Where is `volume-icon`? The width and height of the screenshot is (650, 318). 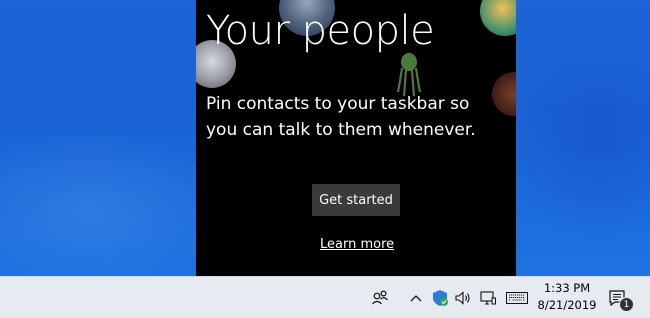 volume-icon is located at coordinates (463, 297).